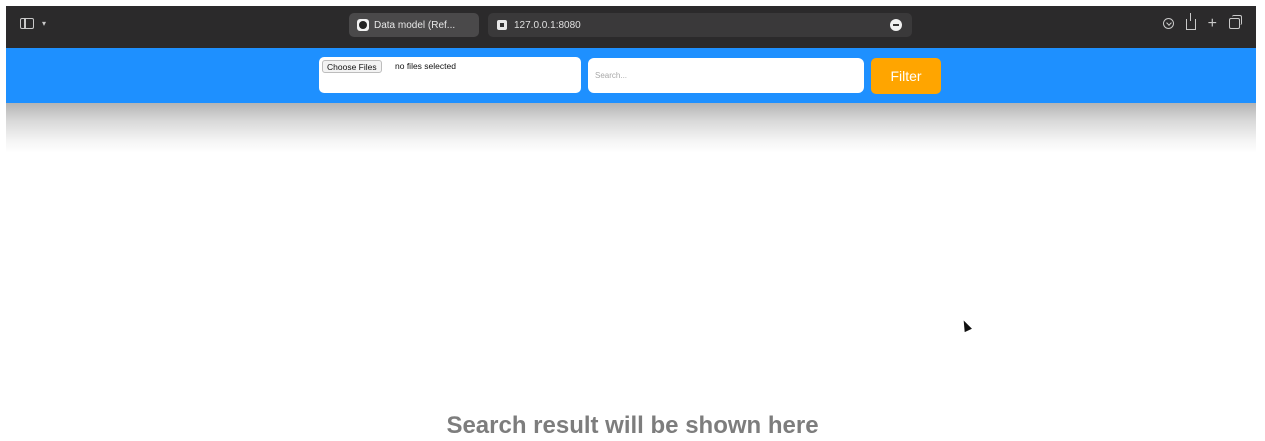 Image resolution: width=1265 pixels, height=441 pixels. What do you see at coordinates (547, 25) in the screenshot?
I see `url-text: 127.0.0.1:8080` at bounding box center [547, 25].